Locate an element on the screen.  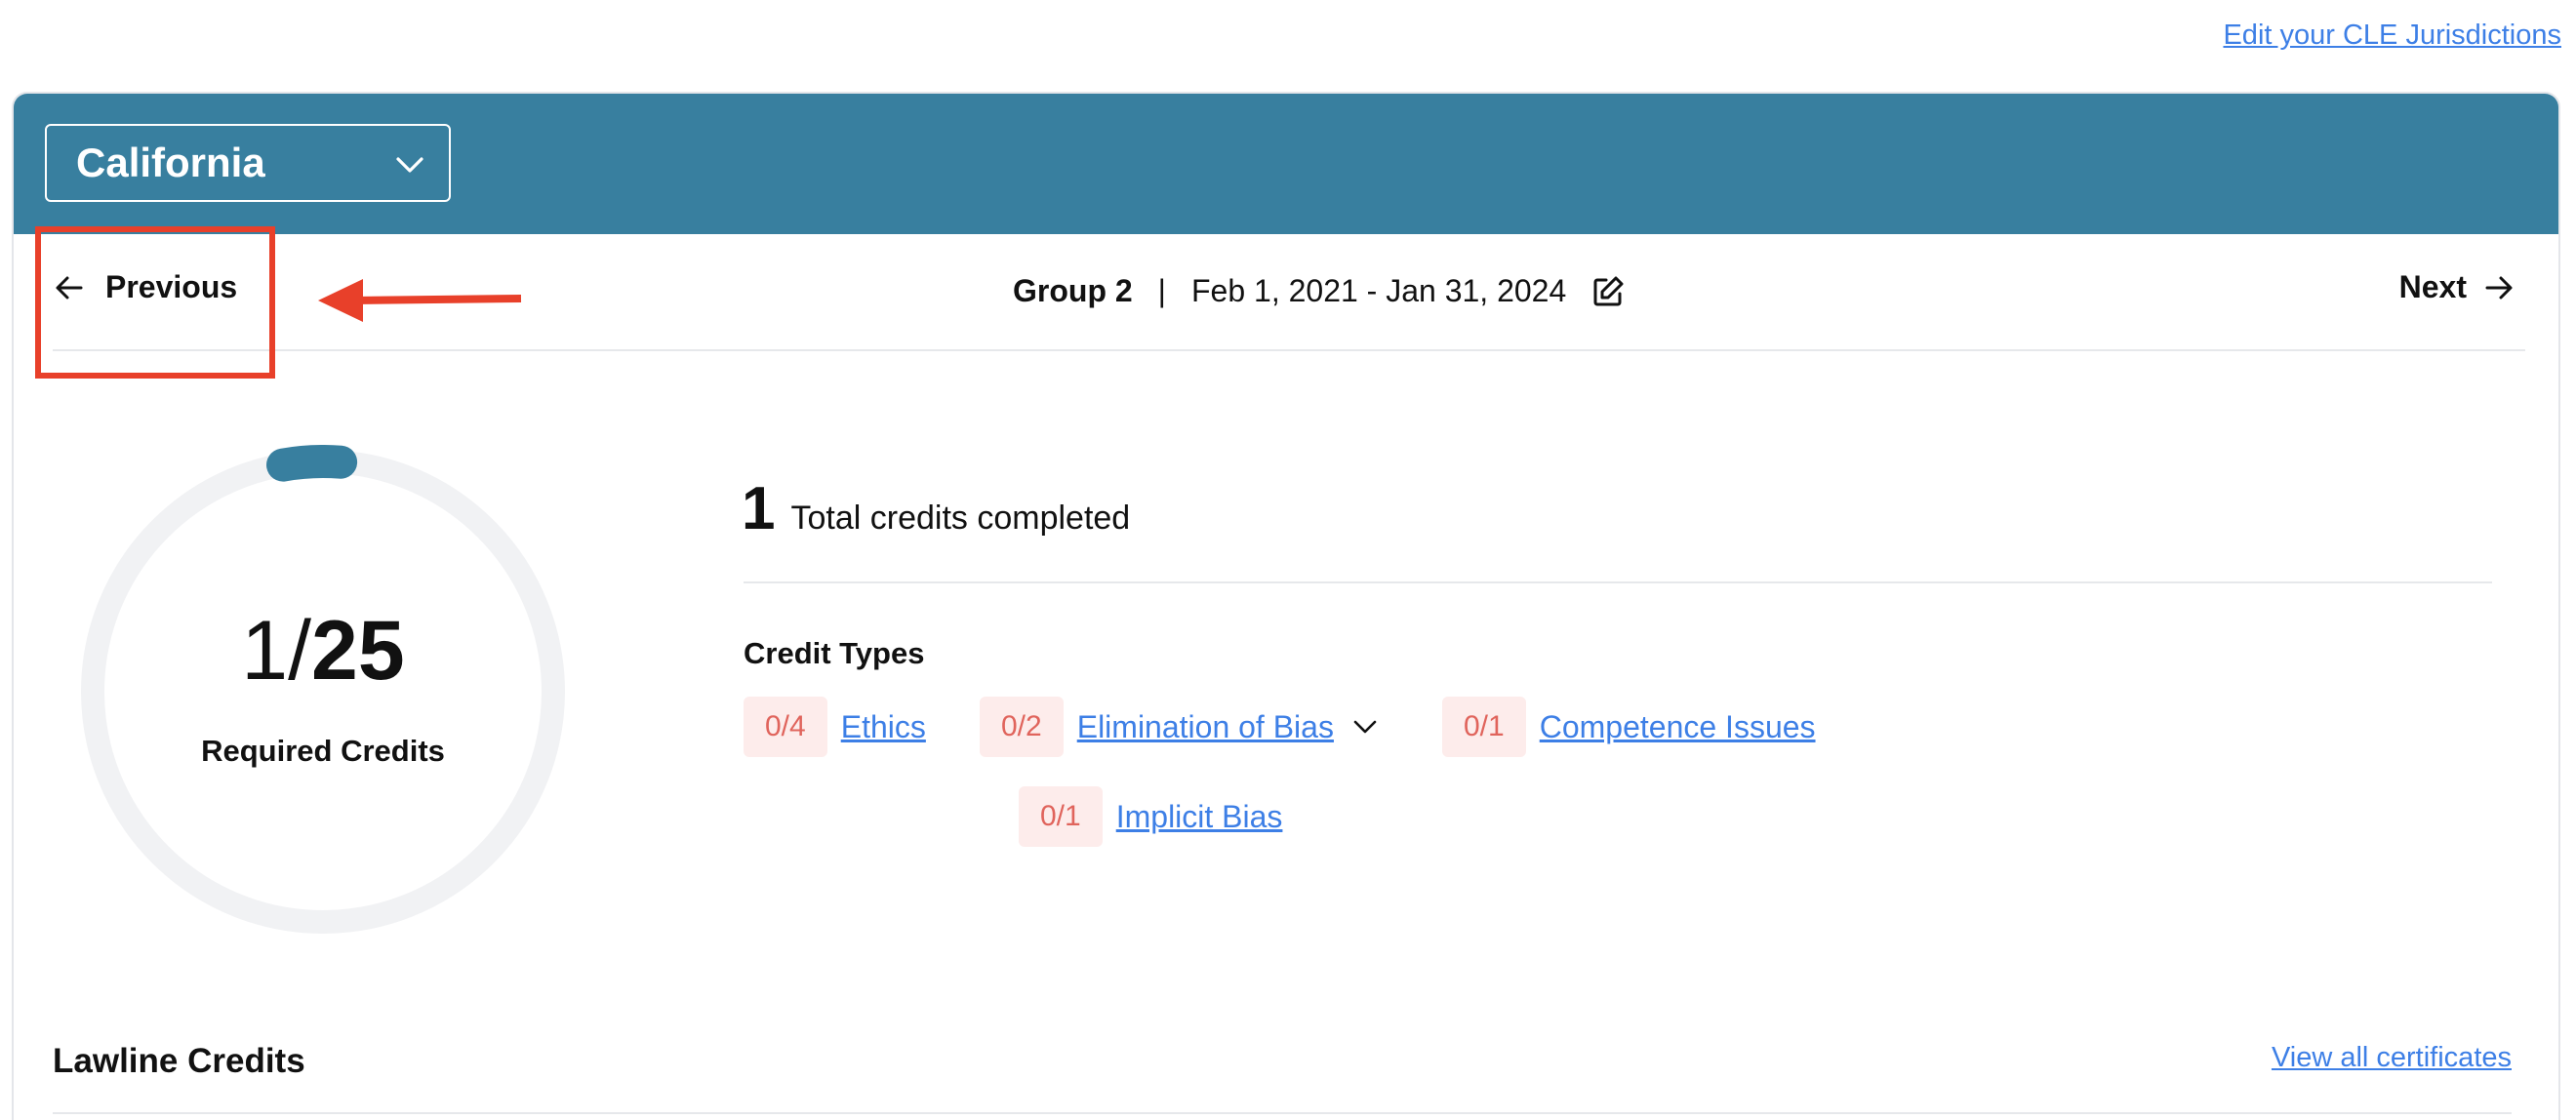
credit-count-badge: 0/2 is located at coordinates (1022, 727).